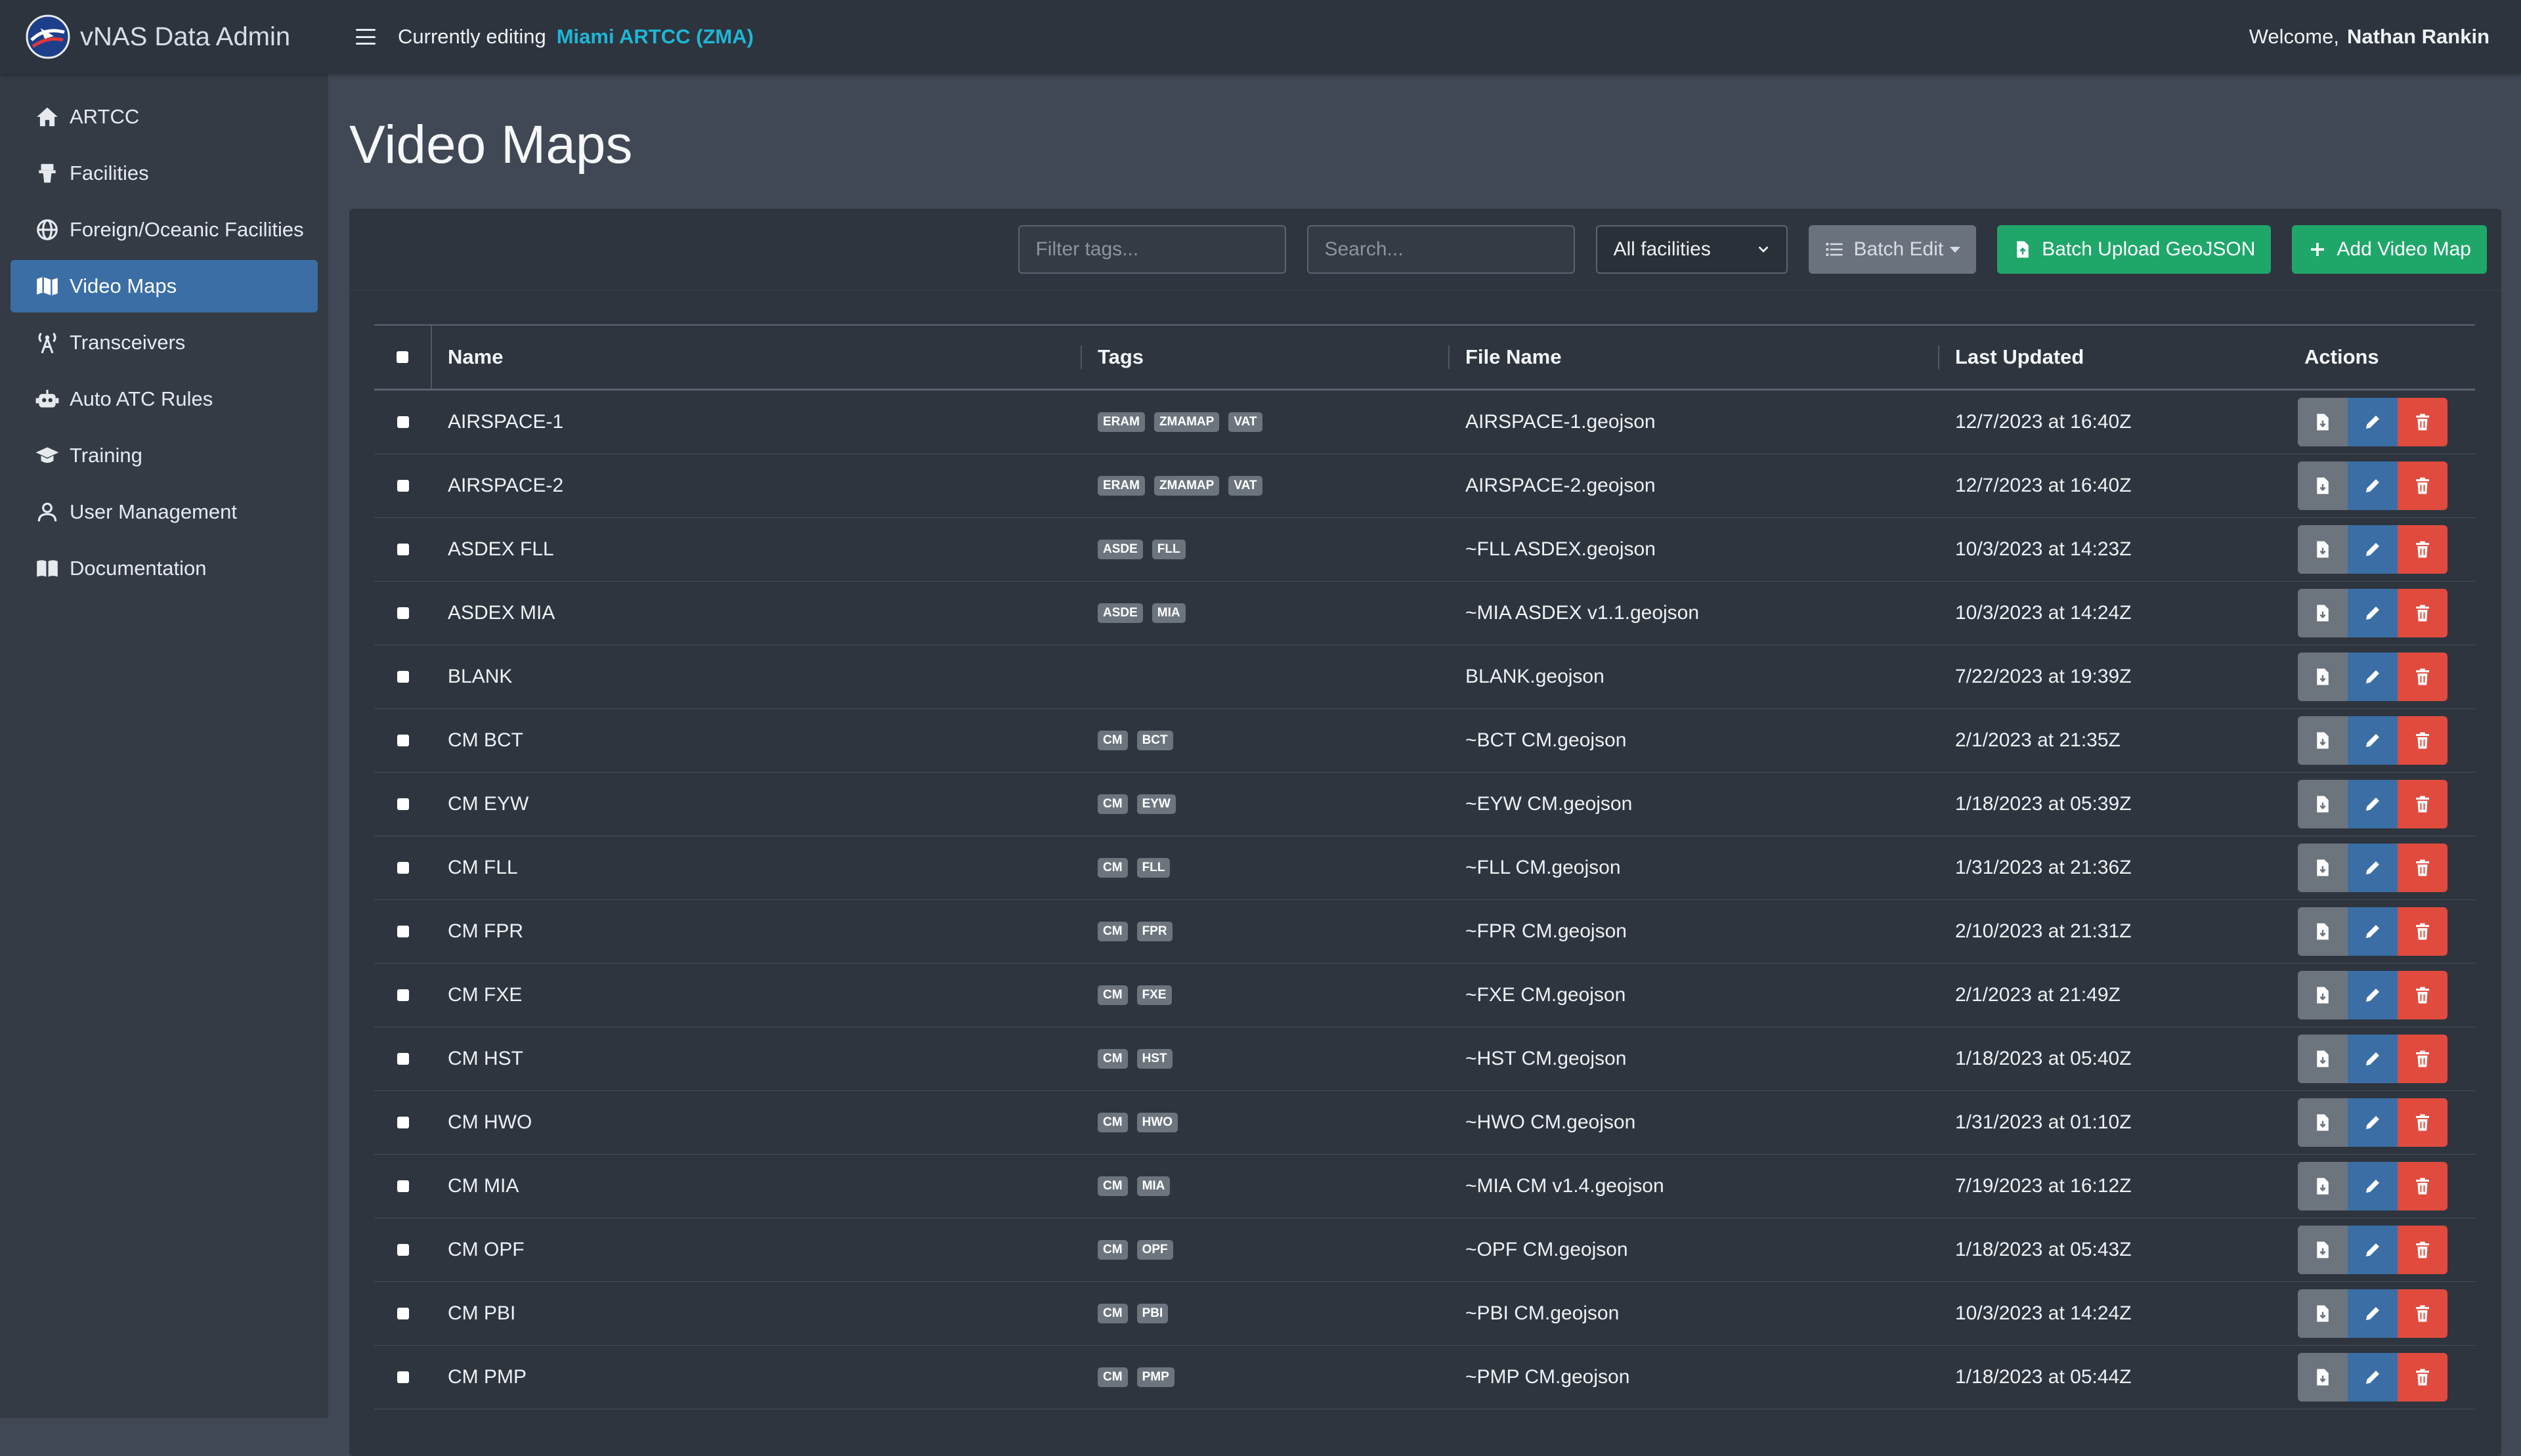 This screenshot has height=1456, width=2521. I want to click on search-input, so click(1441, 249).